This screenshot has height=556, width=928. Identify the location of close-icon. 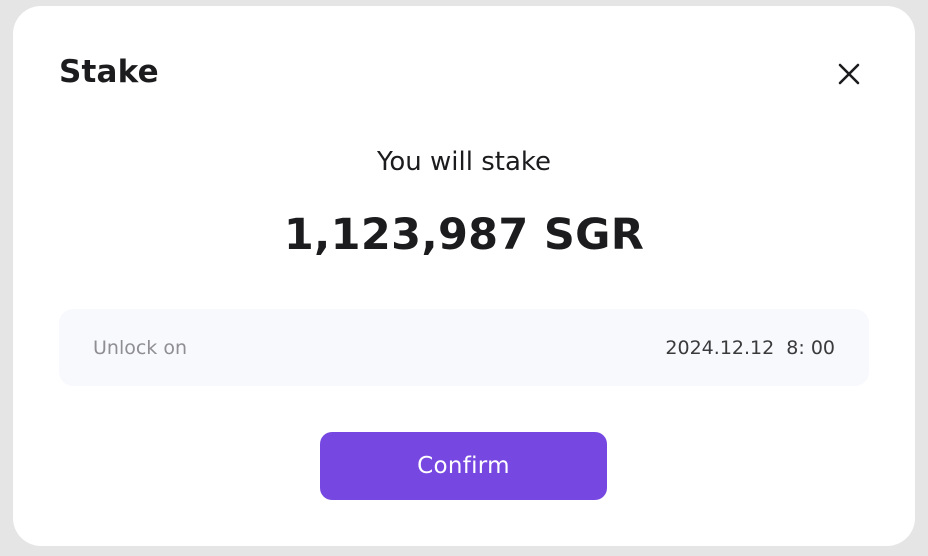
(849, 74).